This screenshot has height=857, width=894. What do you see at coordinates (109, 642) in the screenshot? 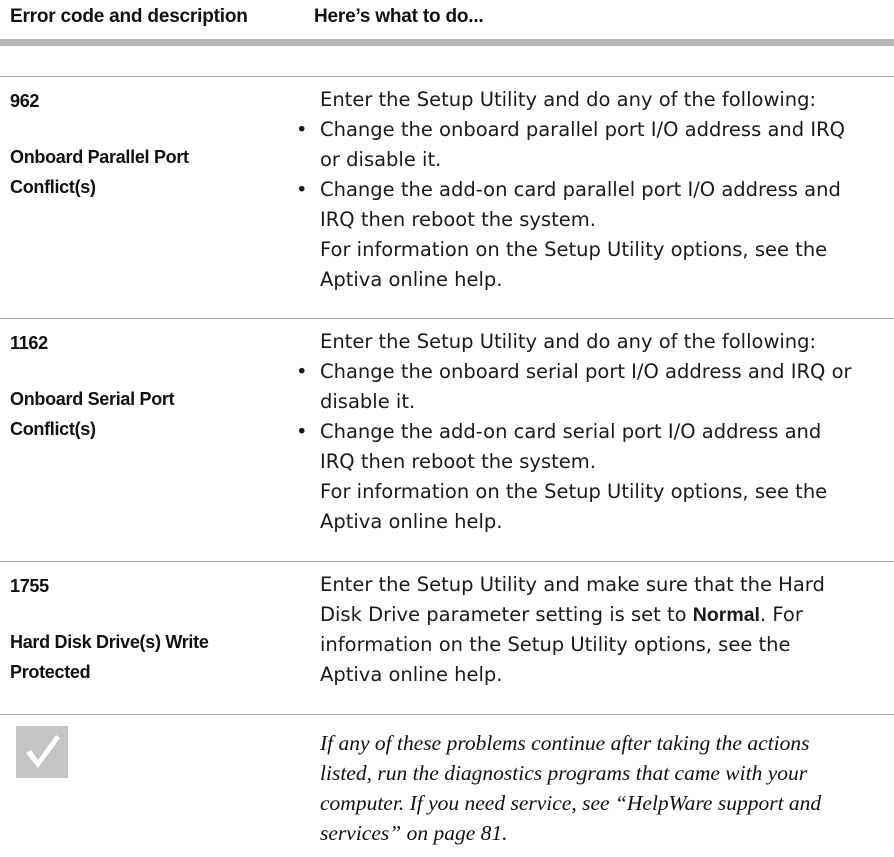
I see `error-description-line: Hard Disk Drive(s) Write` at bounding box center [109, 642].